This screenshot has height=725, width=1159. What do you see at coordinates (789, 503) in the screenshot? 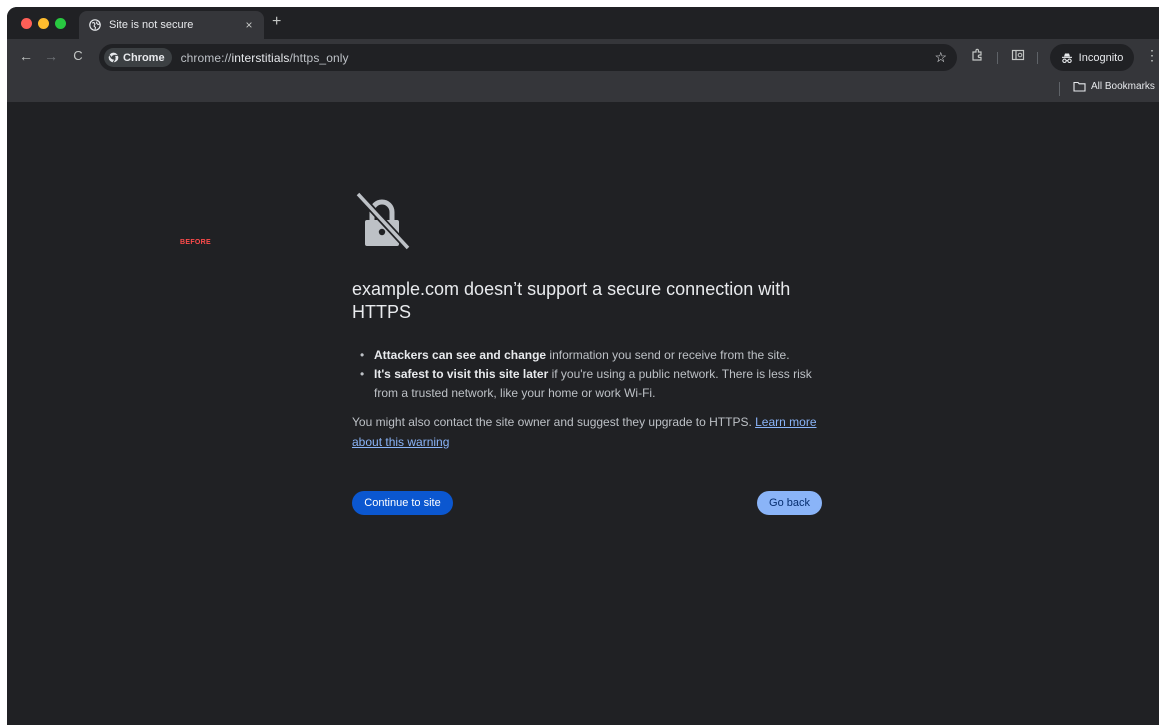
I see `go-back-button: Go back` at bounding box center [789, 503].